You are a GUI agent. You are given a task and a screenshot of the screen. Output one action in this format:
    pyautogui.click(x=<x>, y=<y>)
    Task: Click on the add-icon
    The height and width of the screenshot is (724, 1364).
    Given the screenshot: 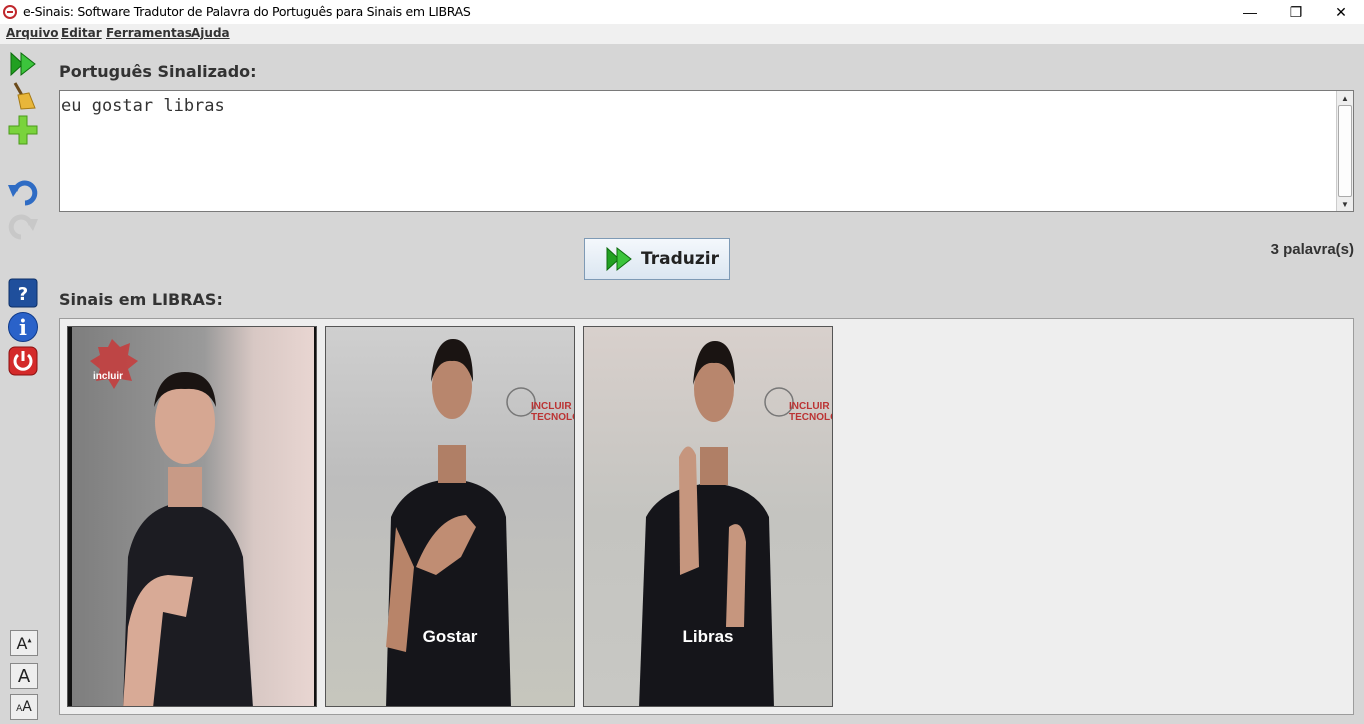 What is the action you would take?
    pyautogui.click(x=23, y=130)
    